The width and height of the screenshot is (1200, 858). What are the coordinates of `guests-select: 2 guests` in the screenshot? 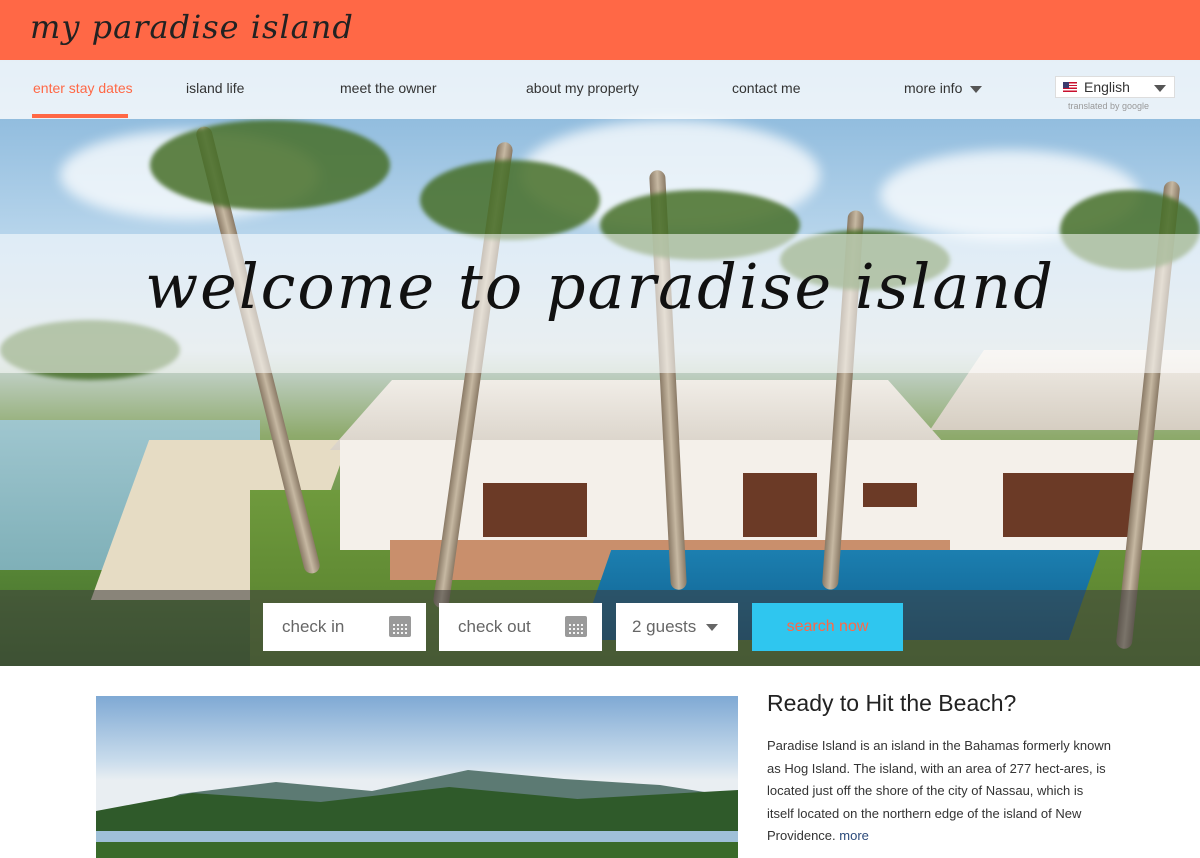 It's located at (677, 627).